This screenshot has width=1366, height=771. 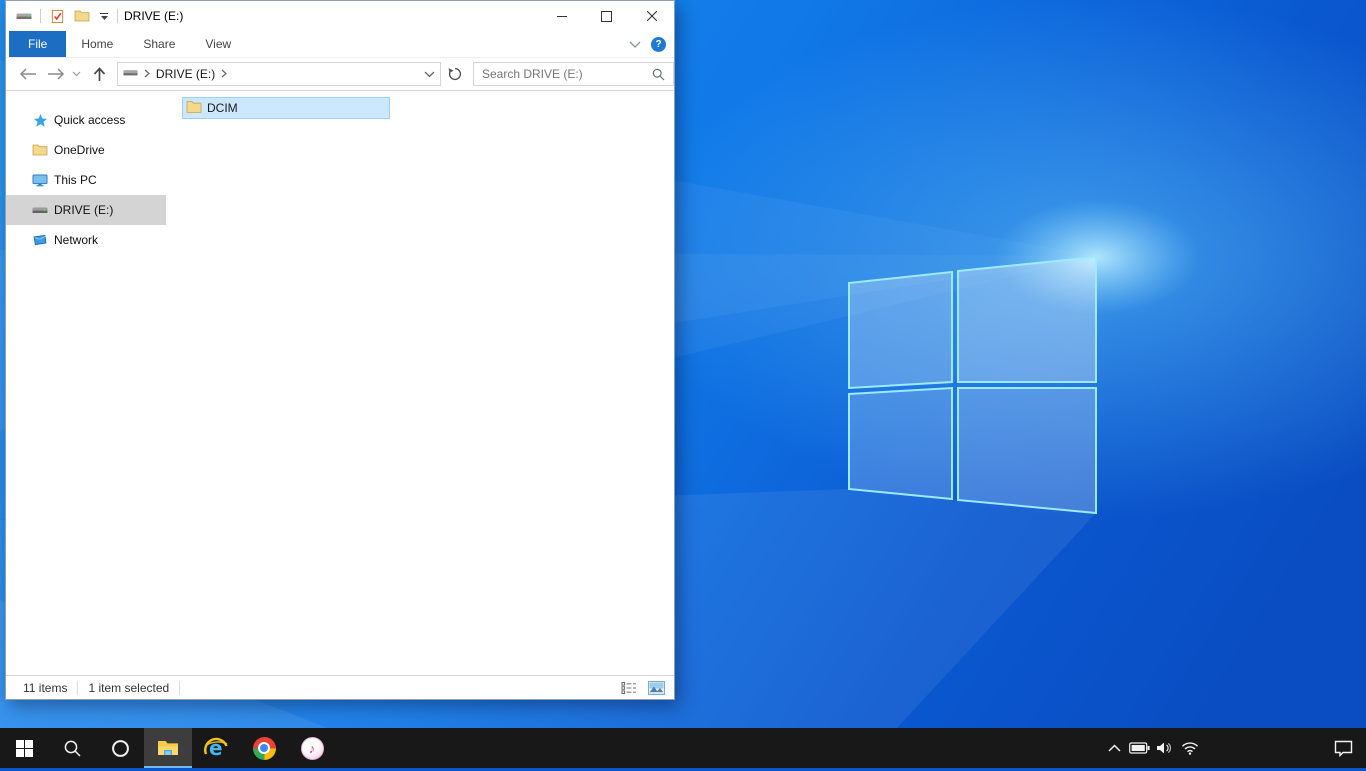 I want to click on close-button, so click(x=651, y=16).